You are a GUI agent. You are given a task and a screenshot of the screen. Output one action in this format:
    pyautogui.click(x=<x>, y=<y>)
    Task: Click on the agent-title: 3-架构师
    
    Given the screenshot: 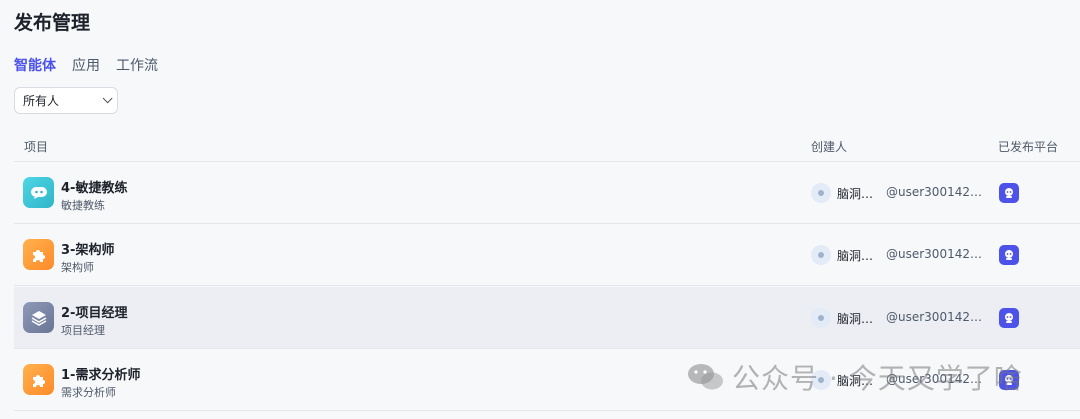 What is the action you would take?
    pyautogui.click(x=87, y=248)
    